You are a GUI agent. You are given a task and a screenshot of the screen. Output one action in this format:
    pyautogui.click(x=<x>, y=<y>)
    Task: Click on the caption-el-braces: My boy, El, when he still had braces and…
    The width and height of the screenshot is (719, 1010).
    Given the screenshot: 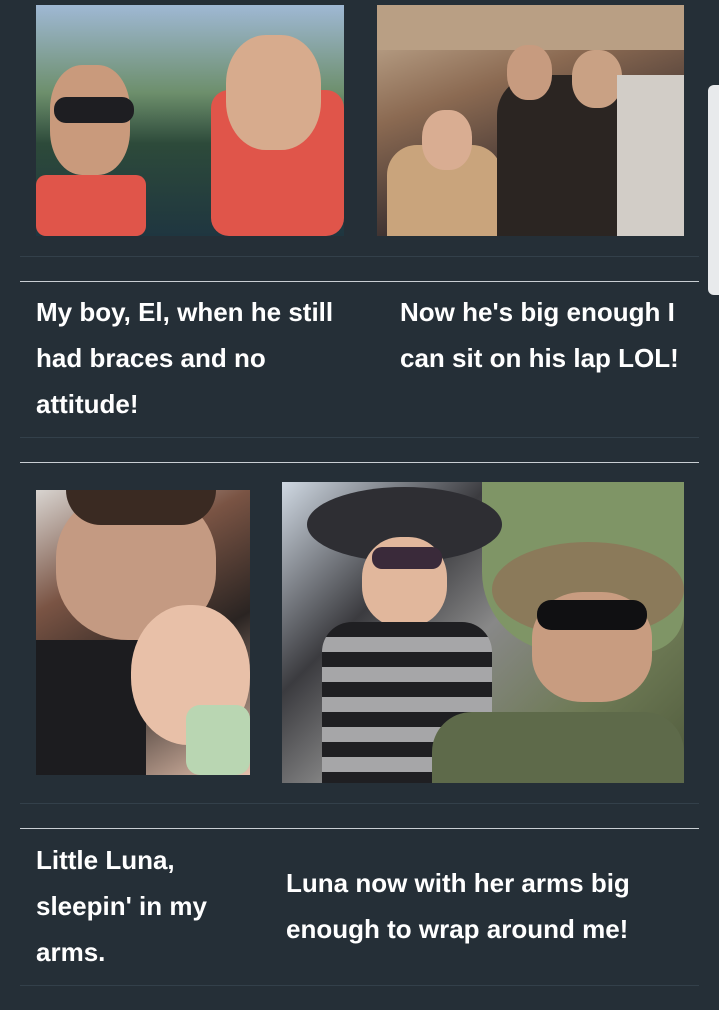 What is the action you would take?
    pyautogui.click(x=185, y=358)
    